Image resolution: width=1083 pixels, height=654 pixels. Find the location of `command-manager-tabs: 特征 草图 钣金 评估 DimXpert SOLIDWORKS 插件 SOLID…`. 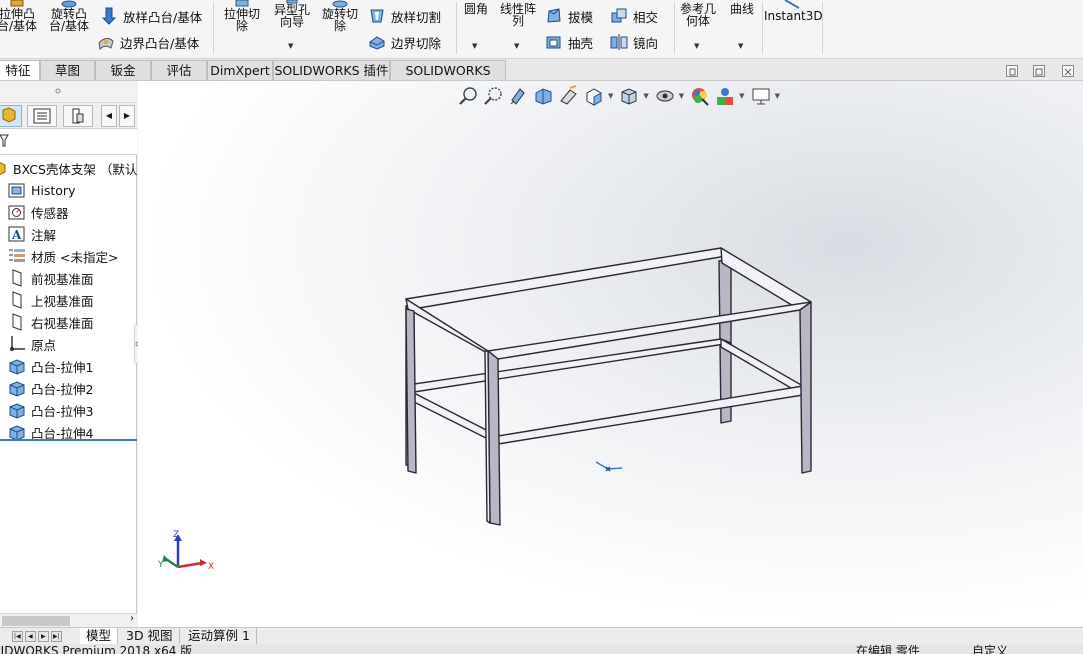

command-manager-tabs: 特征 草图 钣金 评估 DimXpert SOLIDWORKS 插件 SOLID… is located at coordinates (541, 78).